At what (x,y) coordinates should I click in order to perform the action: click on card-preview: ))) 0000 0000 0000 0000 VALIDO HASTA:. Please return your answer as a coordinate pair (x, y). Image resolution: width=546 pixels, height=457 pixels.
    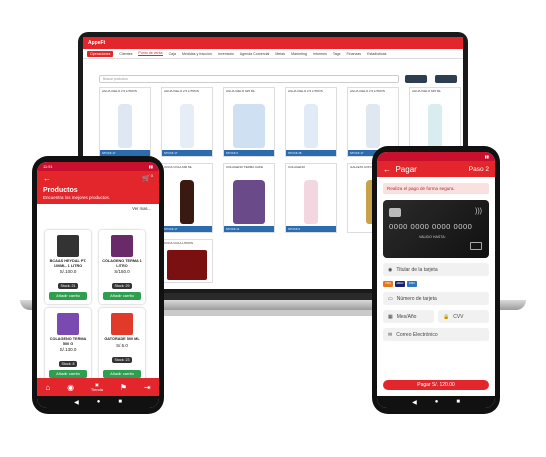
    Looking at the image, I should click on (436, 229).